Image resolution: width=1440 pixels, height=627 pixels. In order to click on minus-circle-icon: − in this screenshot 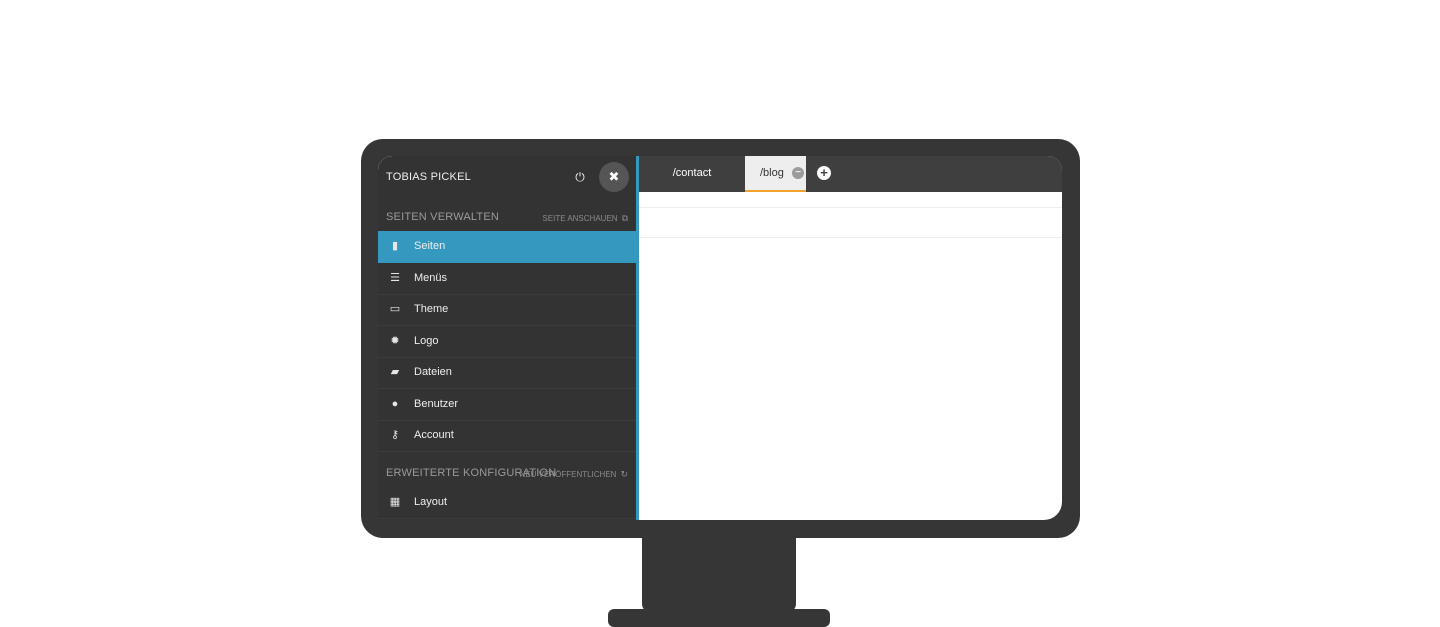, I will do `click(798, 173)`.